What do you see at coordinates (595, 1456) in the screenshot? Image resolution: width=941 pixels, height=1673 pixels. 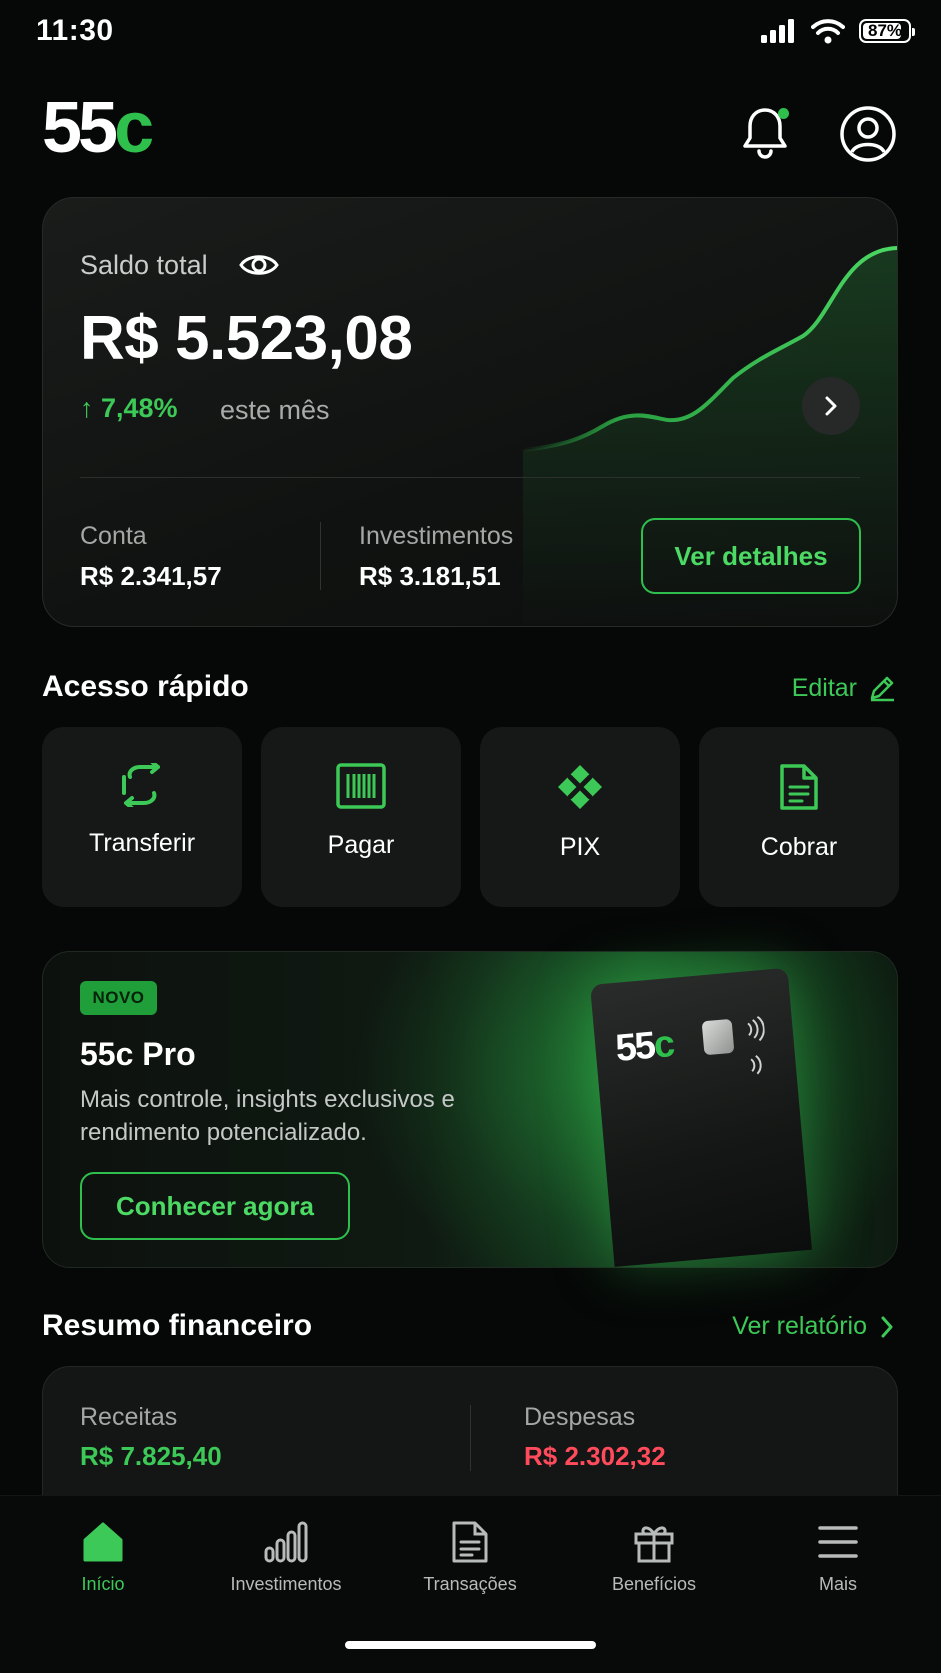 I see `despesas-value: R$ 2.302,32` at bounding box center [595, 1456].